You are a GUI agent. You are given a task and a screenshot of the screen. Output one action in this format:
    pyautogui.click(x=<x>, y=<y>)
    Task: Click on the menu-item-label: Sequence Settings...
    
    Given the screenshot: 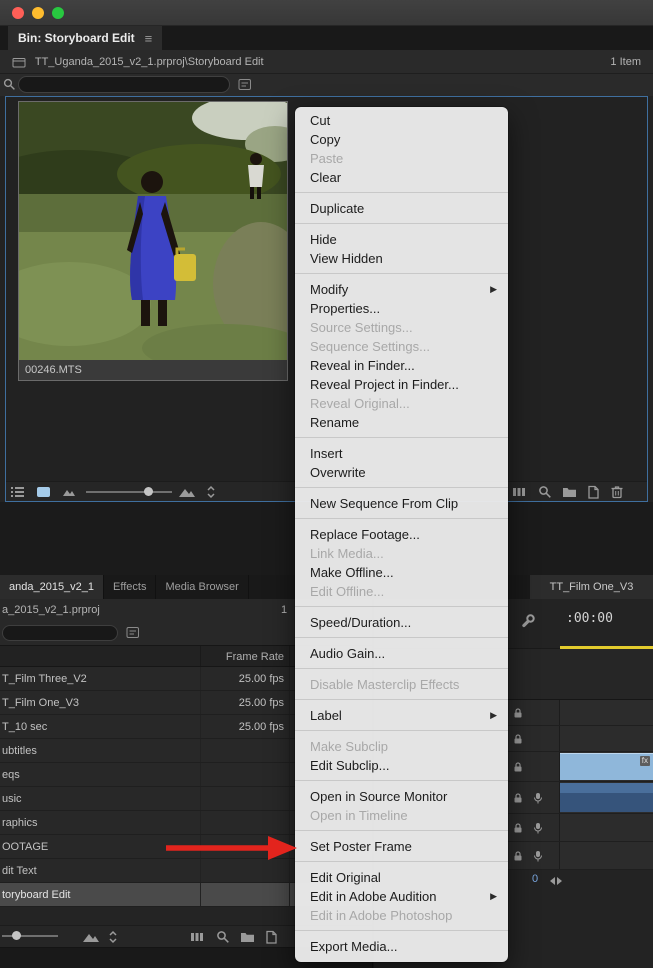 What is the action you would take?
    pyautogui.click(x=370, y=346)
    